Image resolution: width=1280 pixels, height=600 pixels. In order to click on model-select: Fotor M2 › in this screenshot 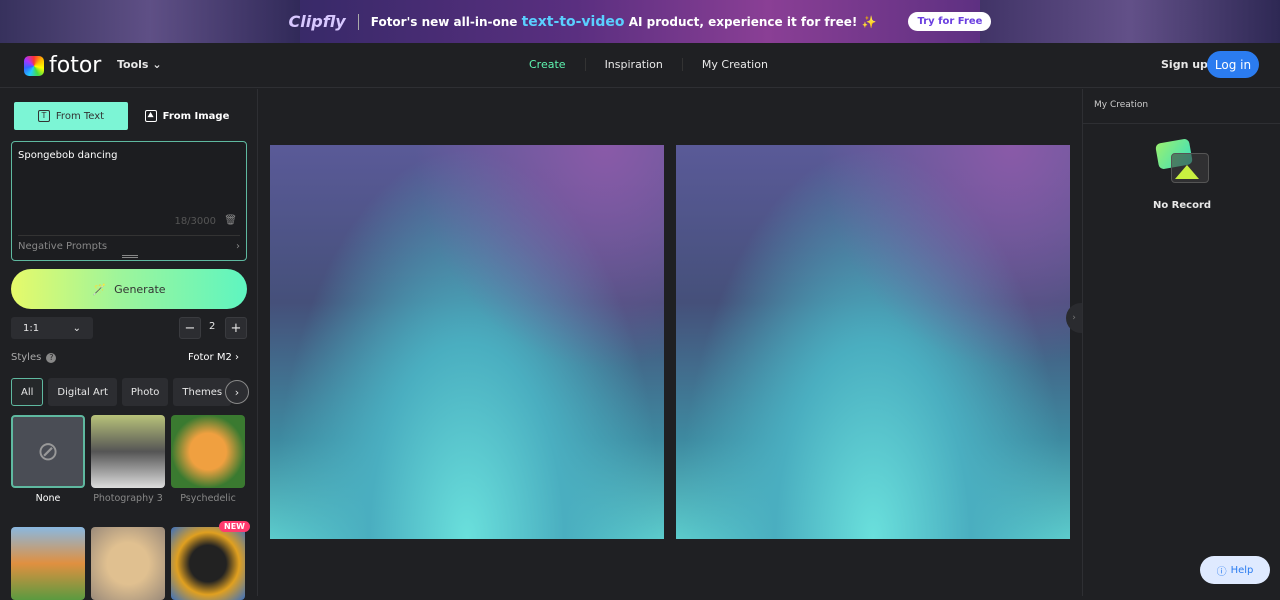, I will do `click(213, 357)`.